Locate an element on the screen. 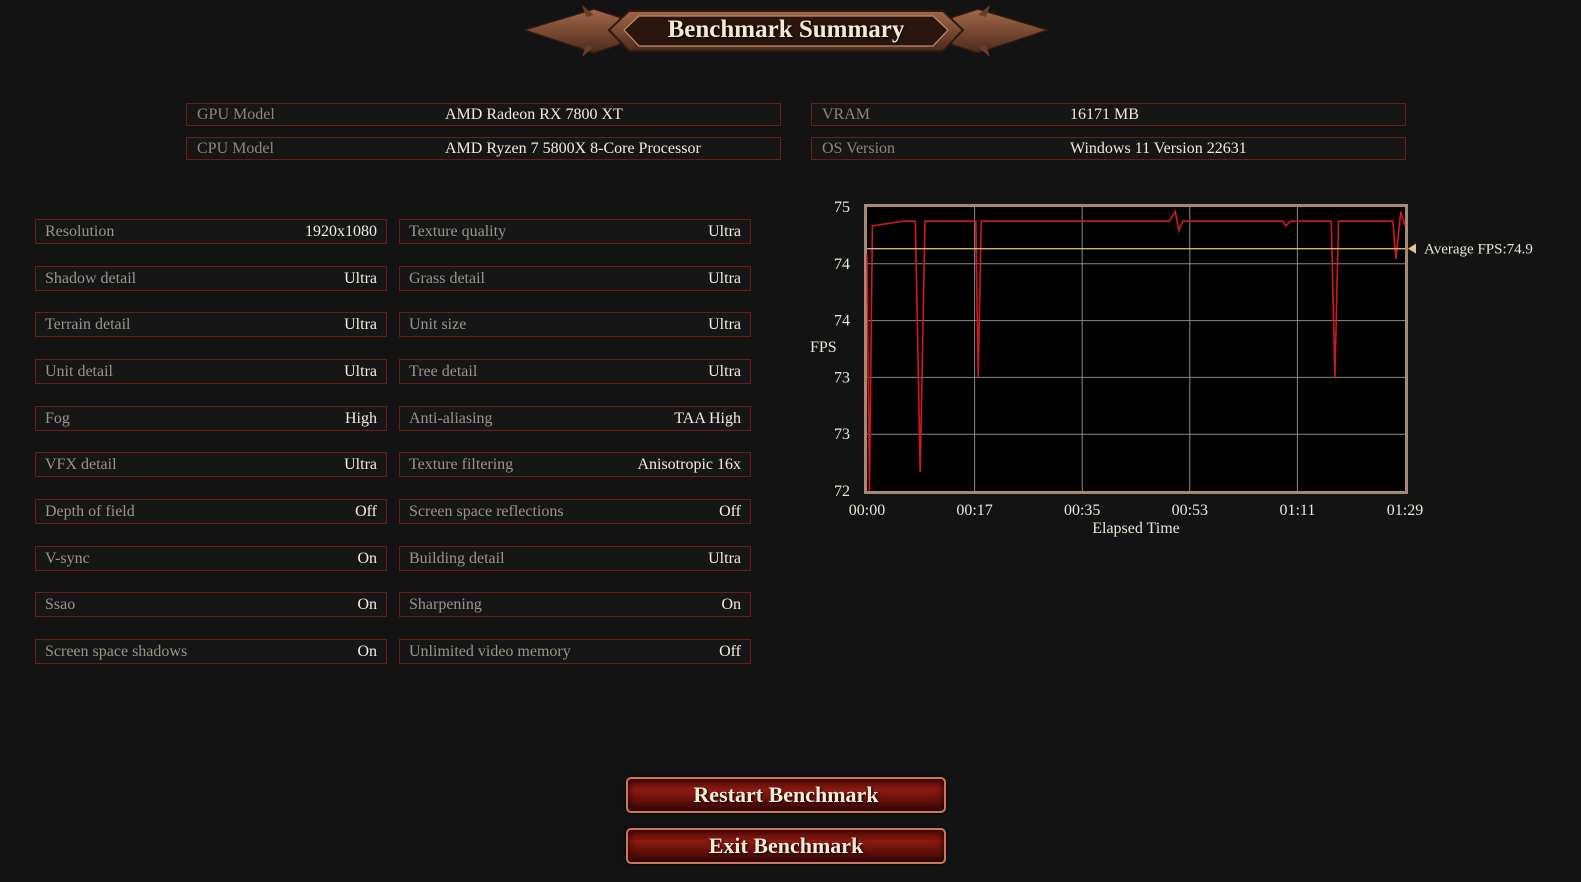  gpu-model-value: AMD Radeon RX 7800 XT is located at coordinates (534, 114).